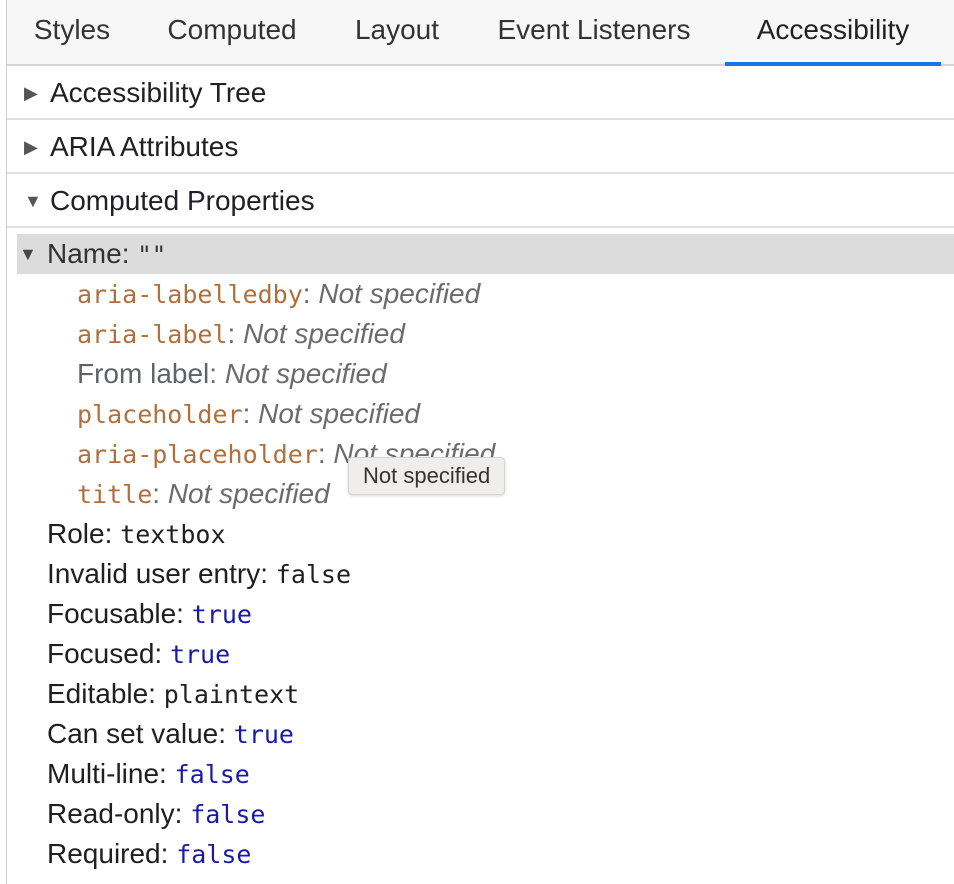 The width and height of the screenshot is (954, 884). I want to click on property-row-editable: Editable: plaintext, so click(480, 694).